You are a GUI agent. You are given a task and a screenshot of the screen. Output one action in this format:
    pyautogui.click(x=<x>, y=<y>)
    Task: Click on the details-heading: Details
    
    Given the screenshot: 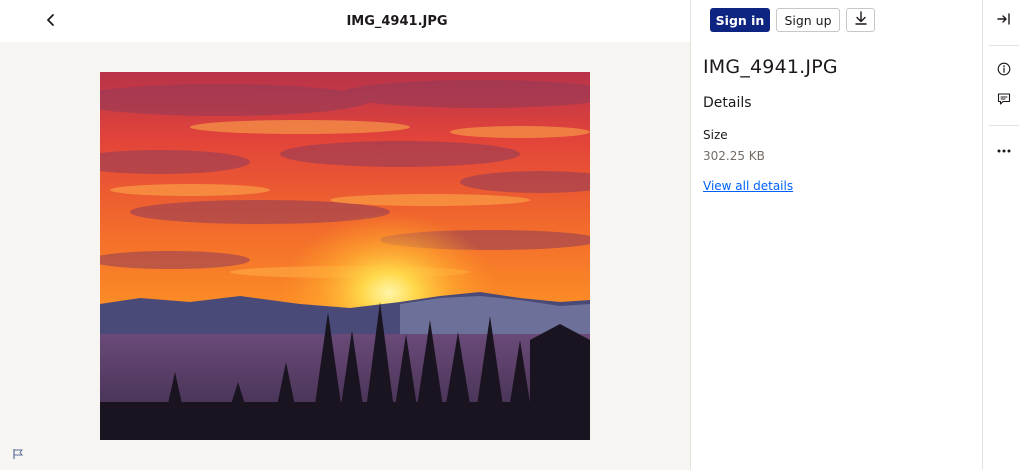 What is the action you would take?
    pyautogui.click(x=727, y=103)
    